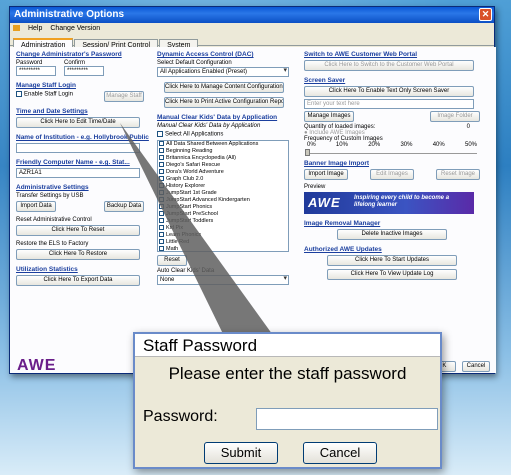 The width and height of the screenshot is (511, 475). Describe the element at coordinates (287, 373) in the screenshot. I see `dialog-message: Please enter the staff password` at that location.